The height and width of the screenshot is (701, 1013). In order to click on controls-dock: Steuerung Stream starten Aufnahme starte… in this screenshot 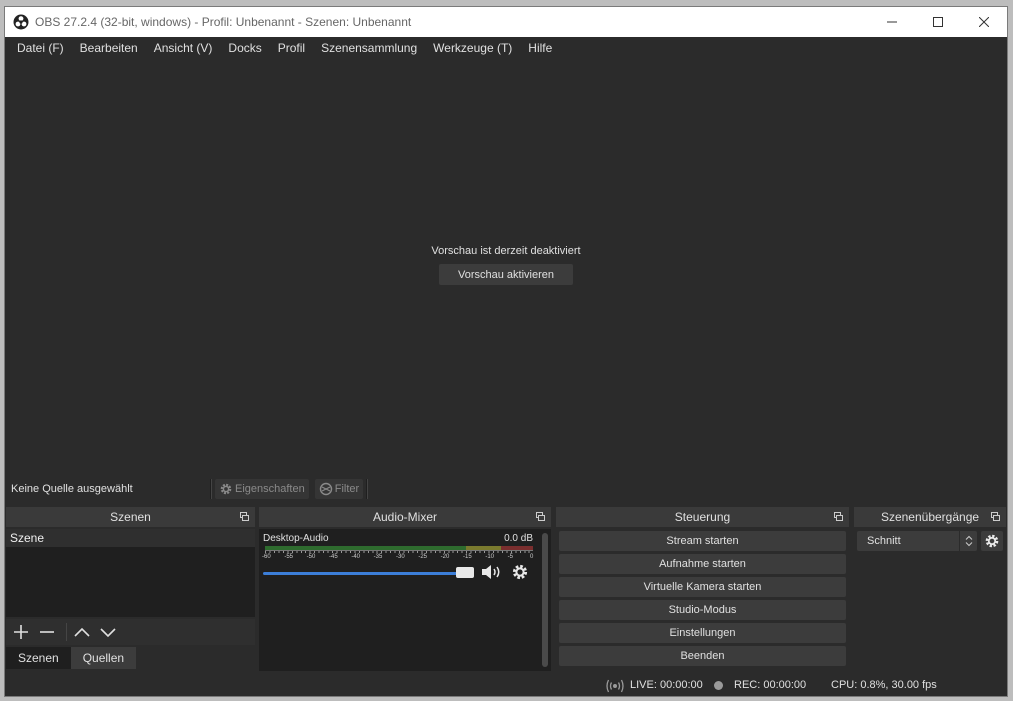, I will do `click(702, 590)`.